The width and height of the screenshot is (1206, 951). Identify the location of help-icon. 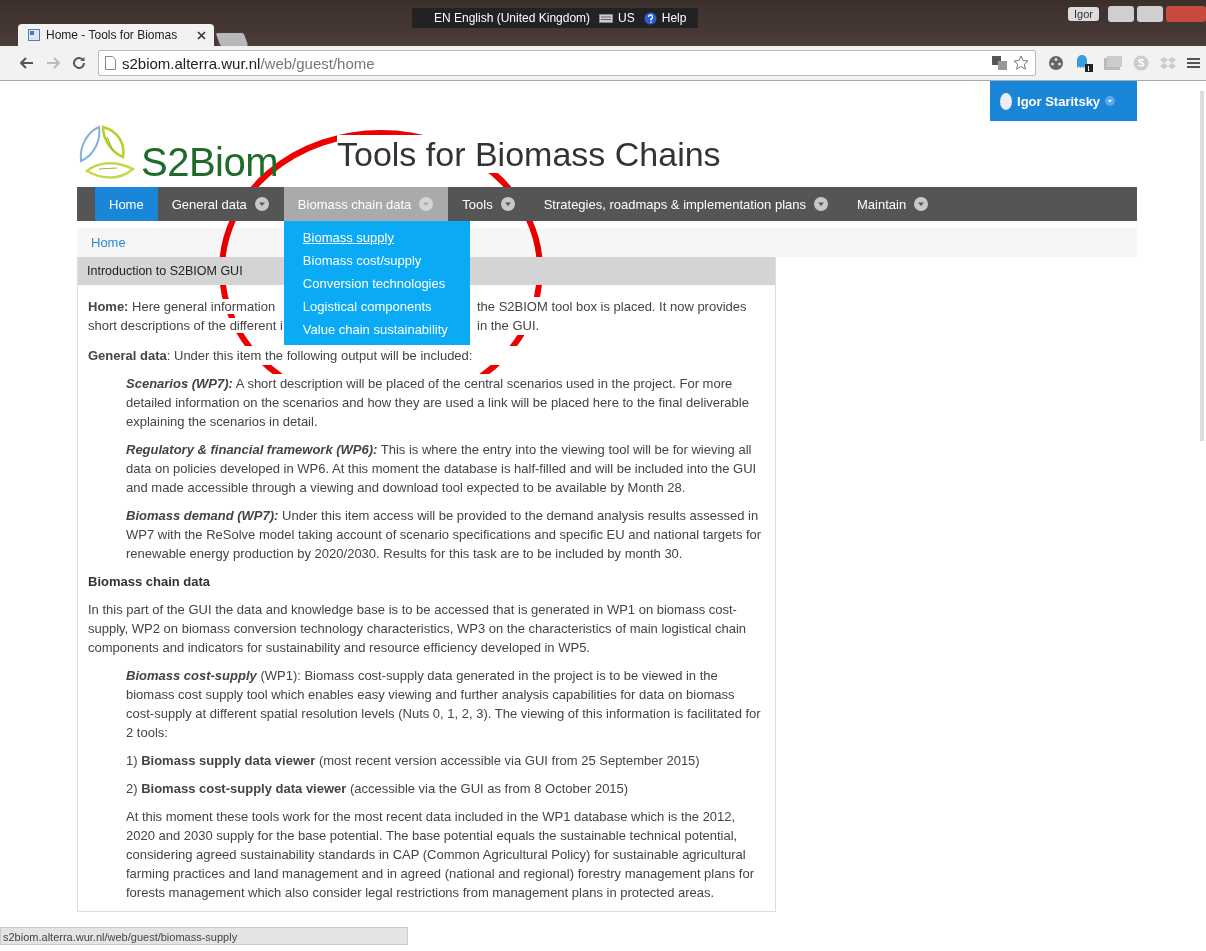
(650, 18).